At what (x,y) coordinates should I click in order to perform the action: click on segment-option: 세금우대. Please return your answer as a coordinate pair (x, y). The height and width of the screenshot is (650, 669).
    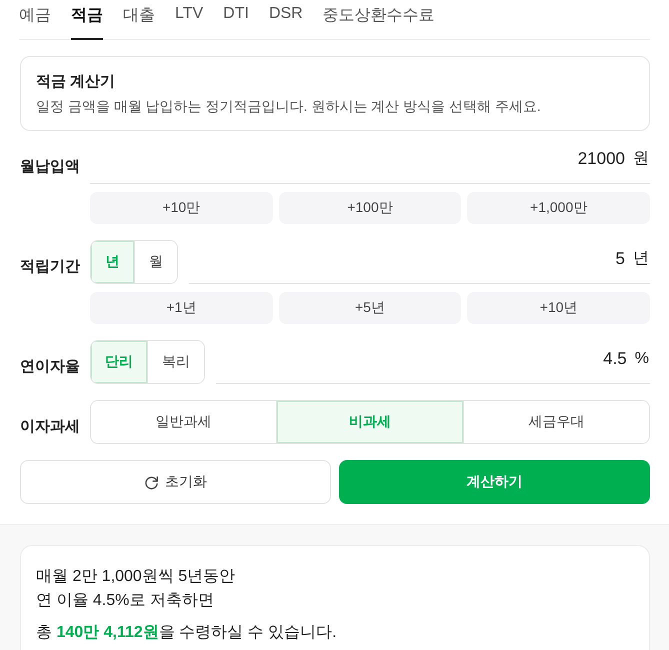
    Looking at the image, I should click on (555, 422).